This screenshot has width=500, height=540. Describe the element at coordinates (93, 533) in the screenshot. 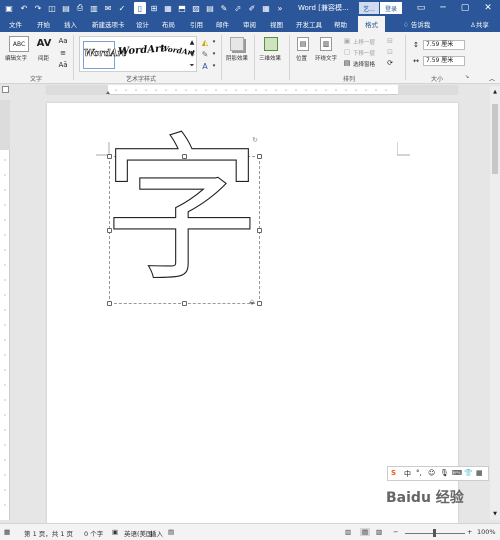

I see `word-count: 0 个字` at that location.